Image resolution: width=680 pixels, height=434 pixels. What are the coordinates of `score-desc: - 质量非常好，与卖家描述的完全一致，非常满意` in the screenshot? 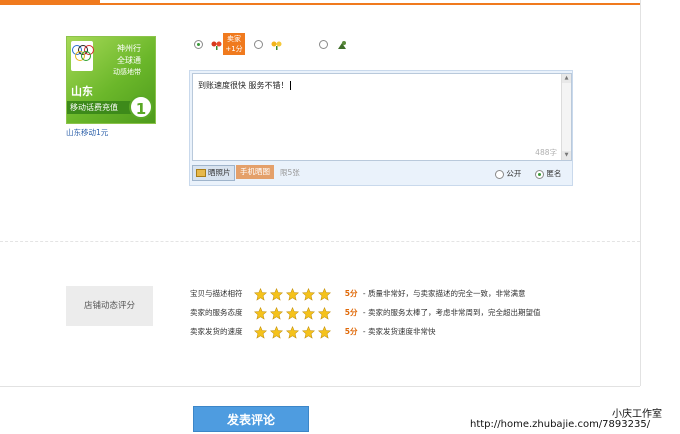 It's located at (444, 293).